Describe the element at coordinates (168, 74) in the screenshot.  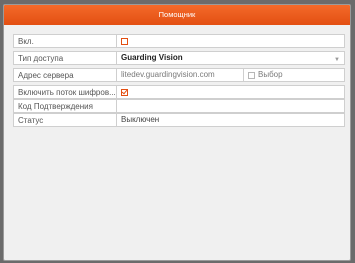
I see `server-address-value: litedev.guardingvision.com` at that location.